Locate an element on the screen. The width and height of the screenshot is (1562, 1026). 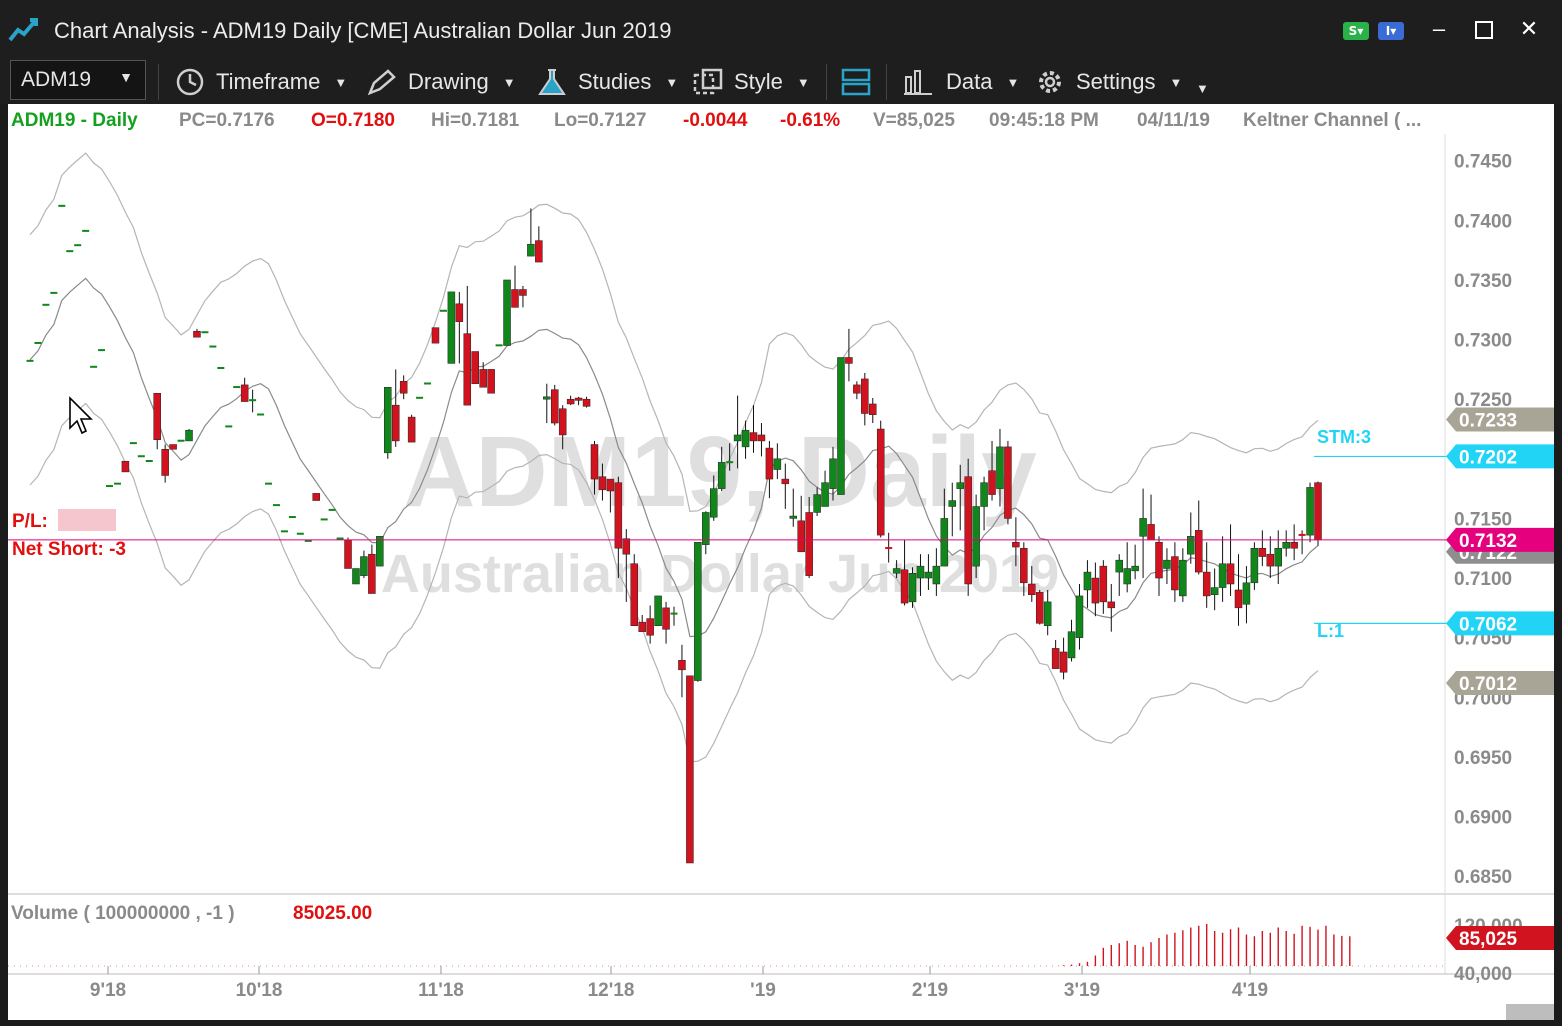
limit-order-label: L:1 is located at coordinates (1330, 631).